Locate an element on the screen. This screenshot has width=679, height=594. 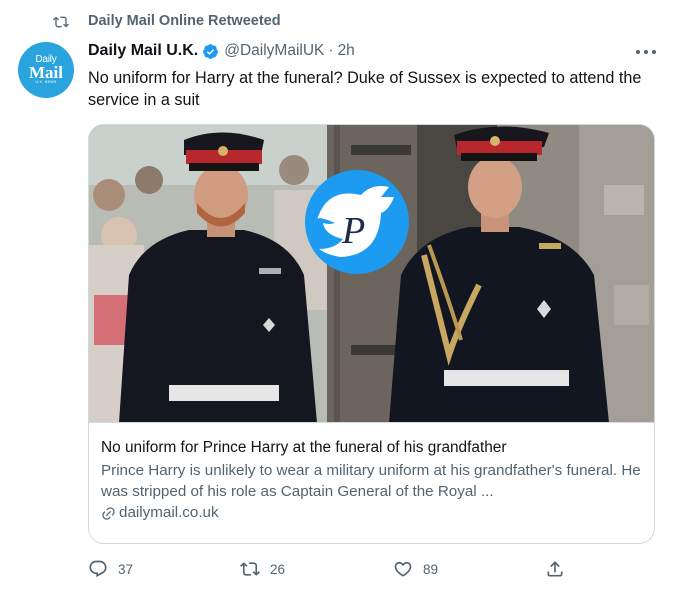
reply-button: 37 is located at coordinates (110, 569).